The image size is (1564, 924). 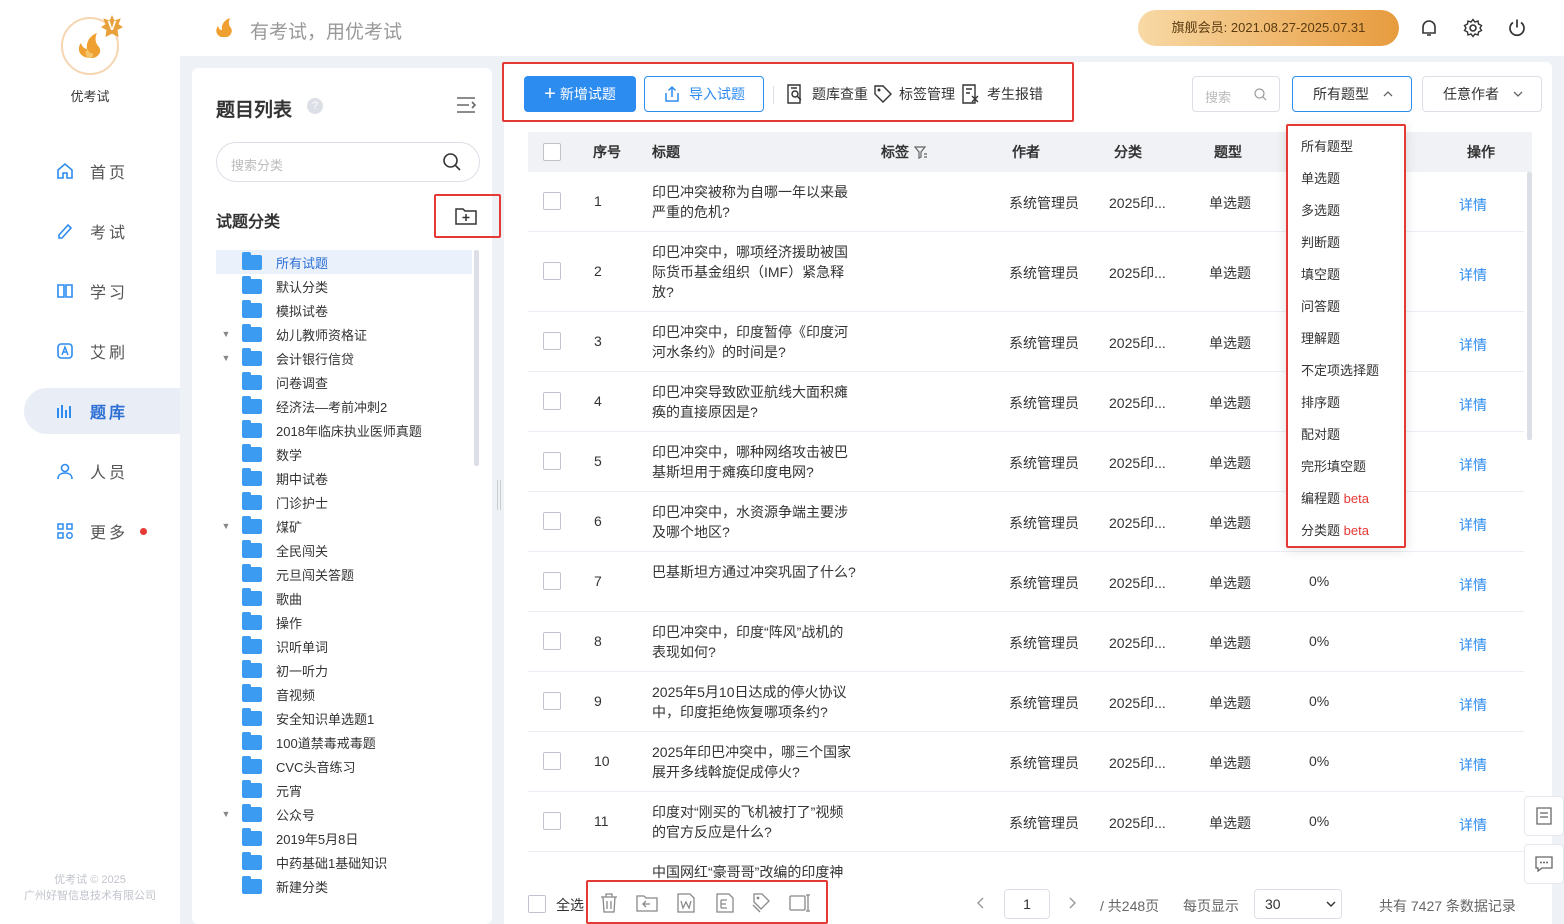 What do you see at coordinates (1320, 401) in the screenshot?
I see `type-option: 排序题` at bounding box center [1320, 401].